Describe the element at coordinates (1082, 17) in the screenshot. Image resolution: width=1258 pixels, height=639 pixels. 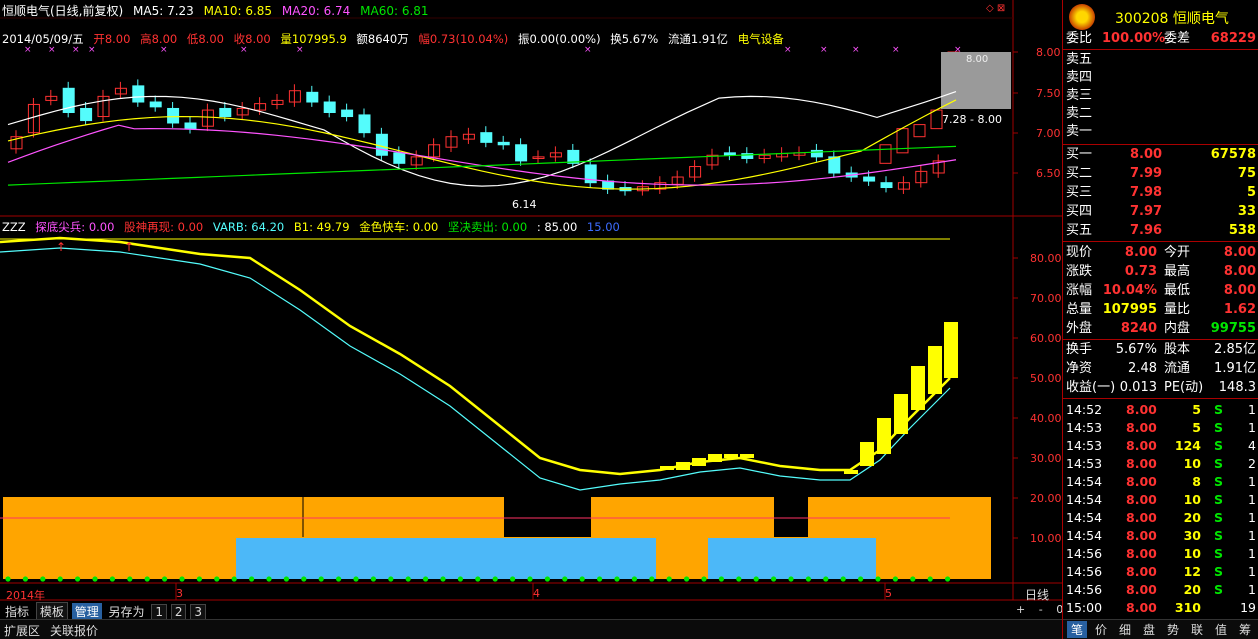
I see `logo-icon` at that location.